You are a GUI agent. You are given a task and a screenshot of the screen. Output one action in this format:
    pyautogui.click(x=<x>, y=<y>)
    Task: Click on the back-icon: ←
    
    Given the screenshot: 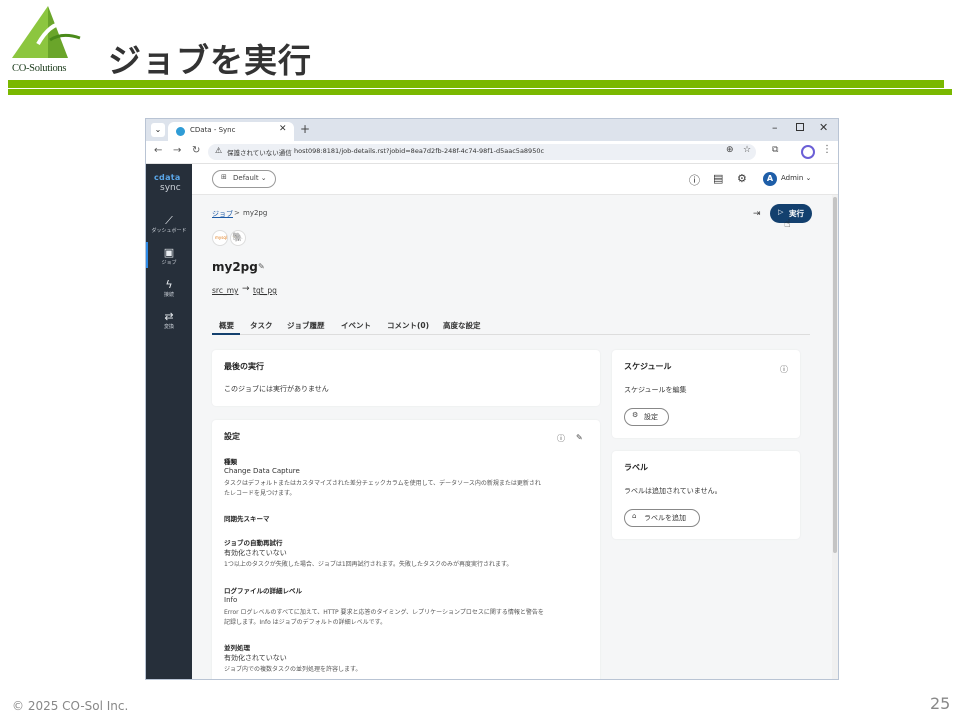 What is the action you would take?
    pyautogui.click(x=158, y=150)
    